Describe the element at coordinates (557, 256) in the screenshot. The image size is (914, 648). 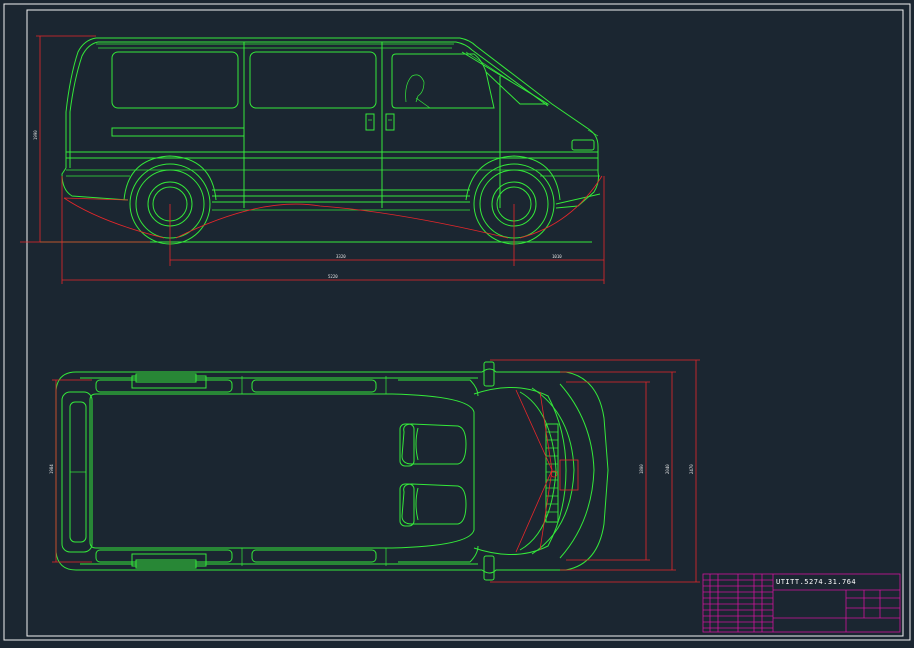
I see `svg-text: 1010` at that location.